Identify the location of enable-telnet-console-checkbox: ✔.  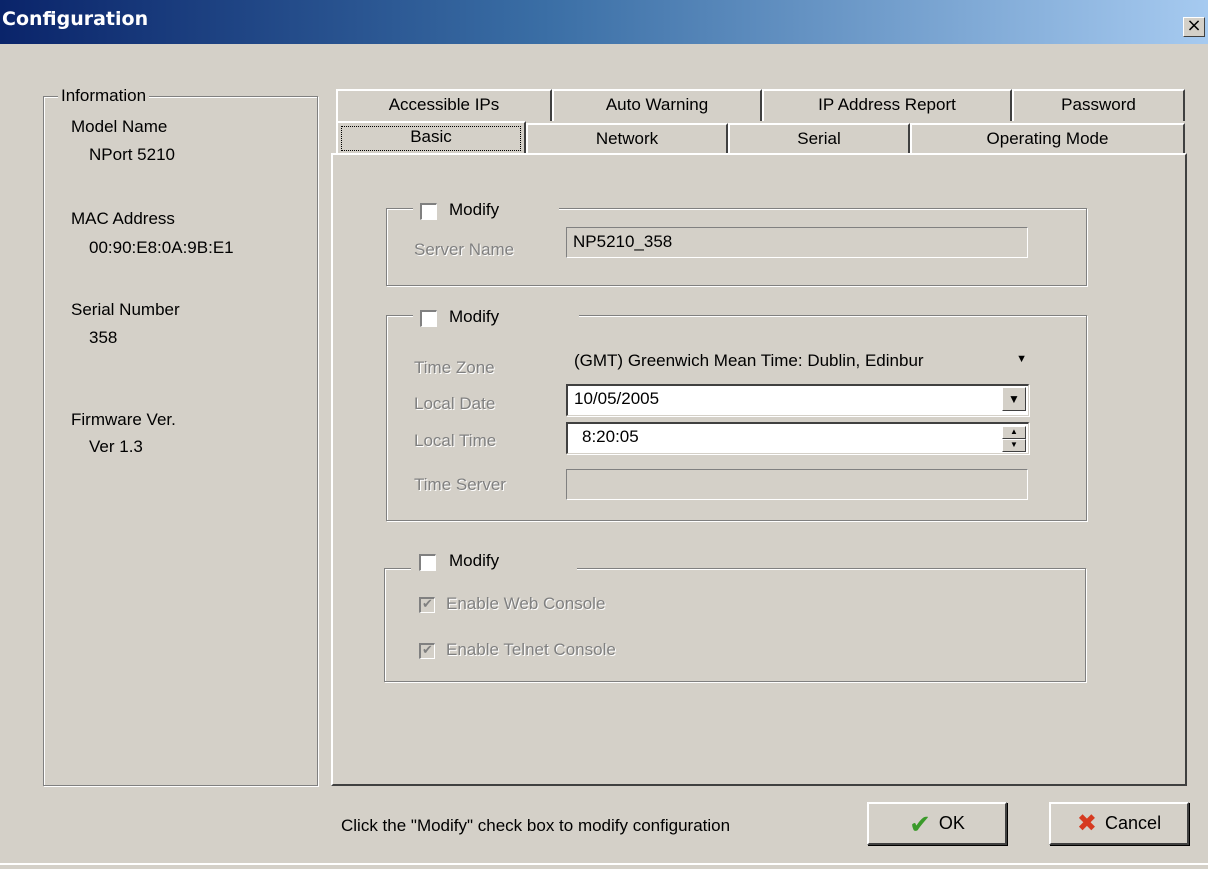
(427, 650).